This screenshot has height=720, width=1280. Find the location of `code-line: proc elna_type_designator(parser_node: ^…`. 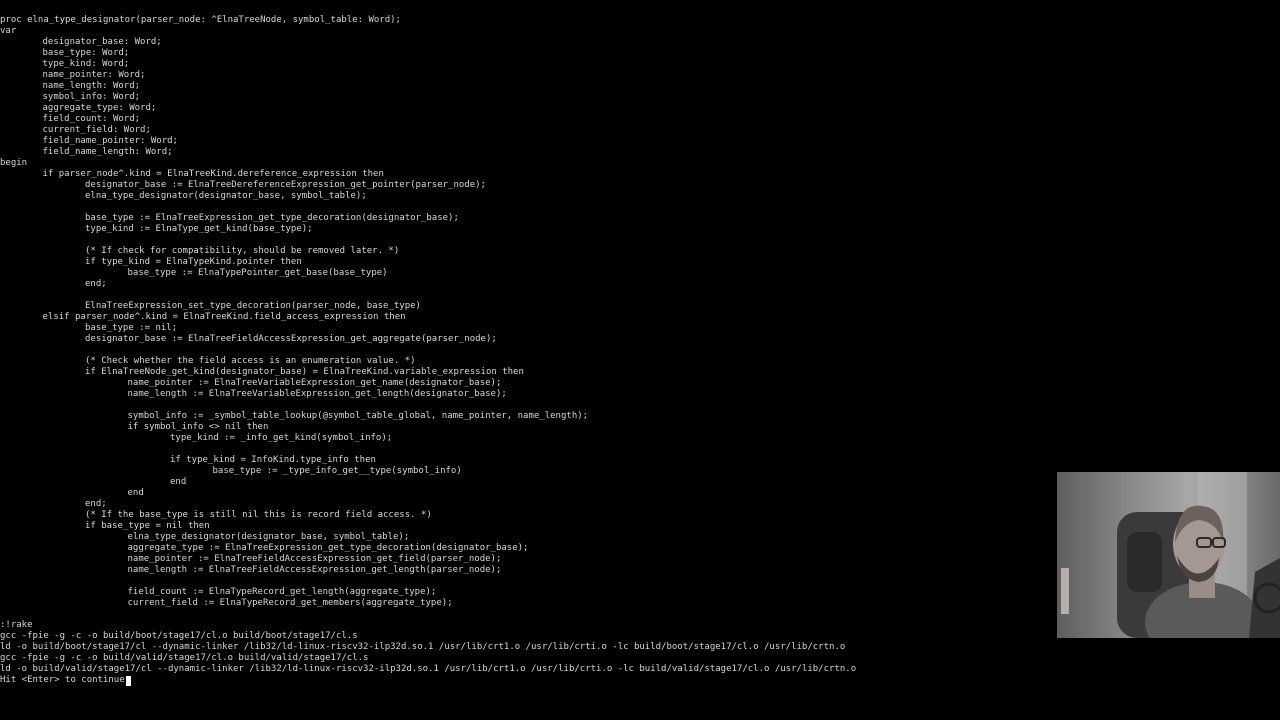

code-line: proc elna_type_designator(parser_node: ^… is located at coordinates (200, 20).